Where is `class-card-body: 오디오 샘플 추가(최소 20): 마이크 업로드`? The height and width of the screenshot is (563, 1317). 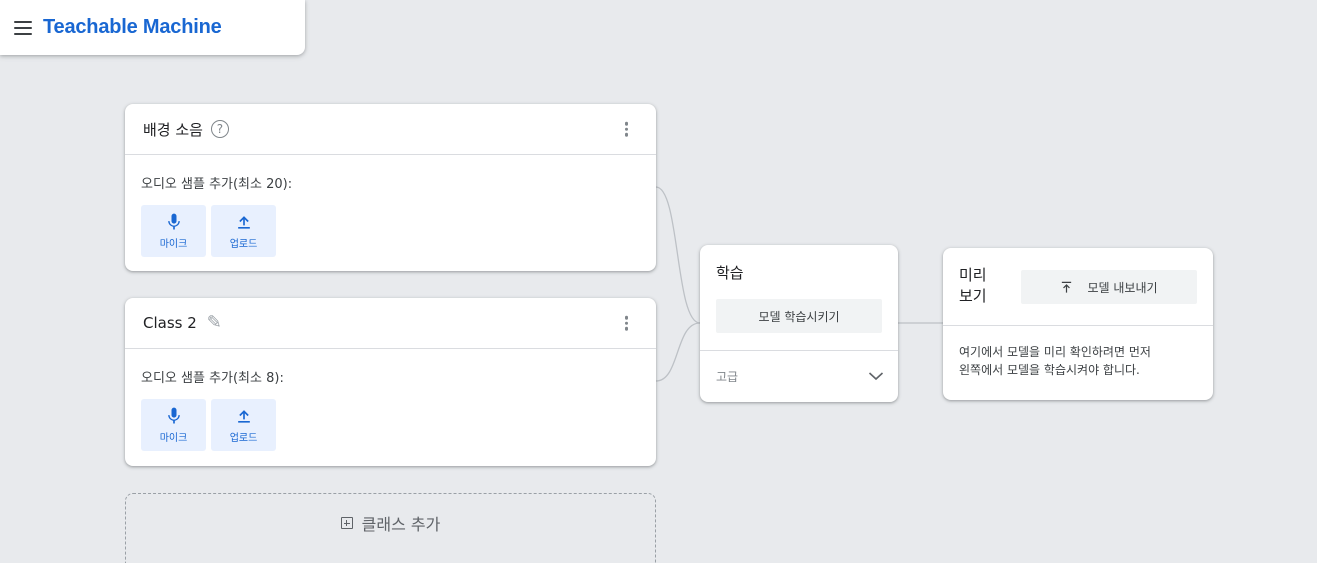 class-card-body: 오디오 샘플 추가(최소 20): 마이크 업로드 is located at coordinates (390, 214).